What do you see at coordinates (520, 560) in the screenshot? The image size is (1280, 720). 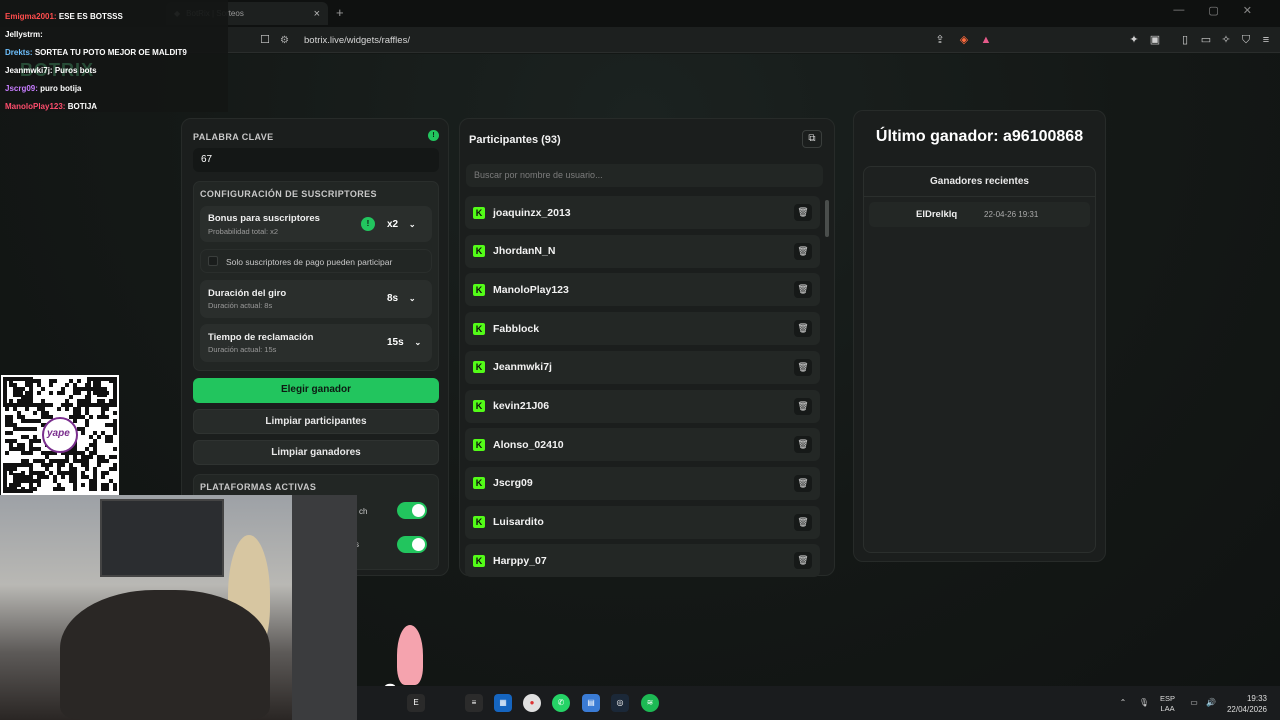 I see `participant-name: Harppy_07` at bounding box center [520, 560].